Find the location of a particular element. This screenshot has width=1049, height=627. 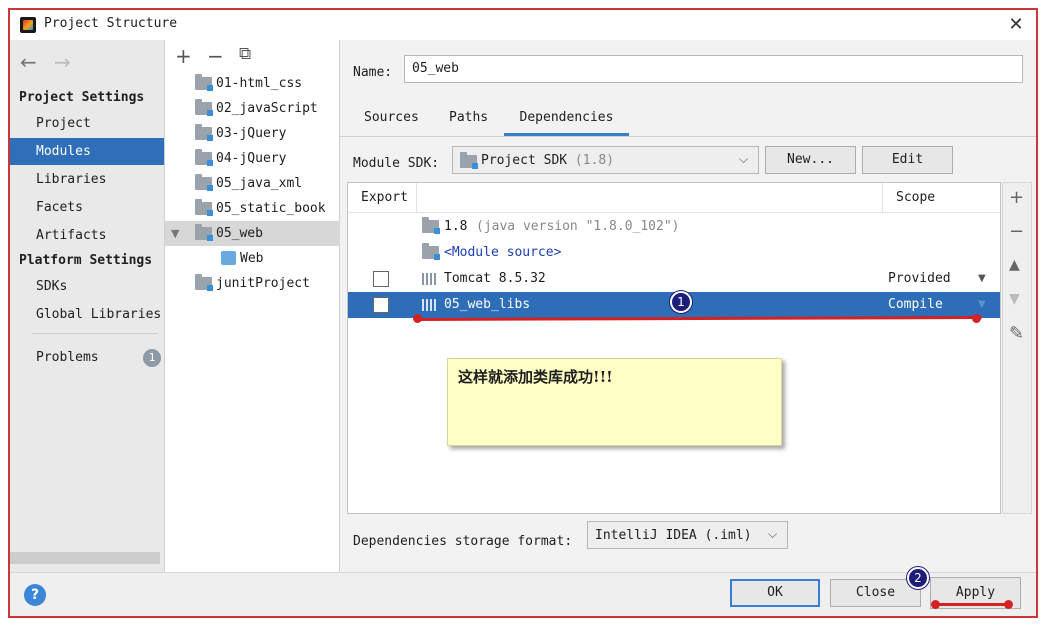

back-arrow-icon: ← is located at coordinates (28, 62).